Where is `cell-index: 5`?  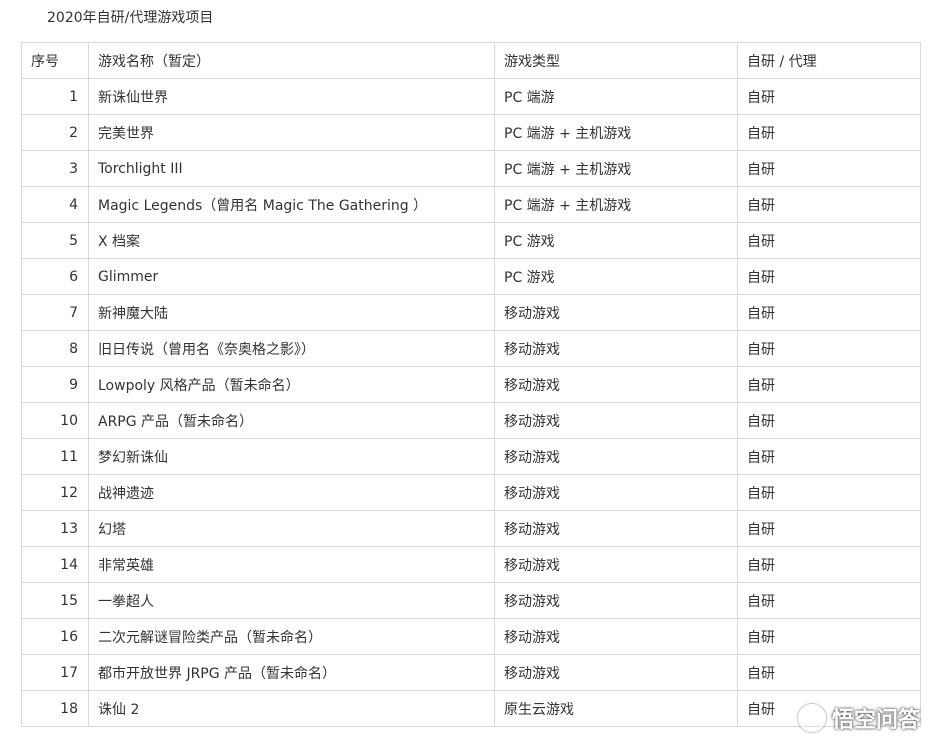 cell-index: 5 is located at coordinates (55, 240).